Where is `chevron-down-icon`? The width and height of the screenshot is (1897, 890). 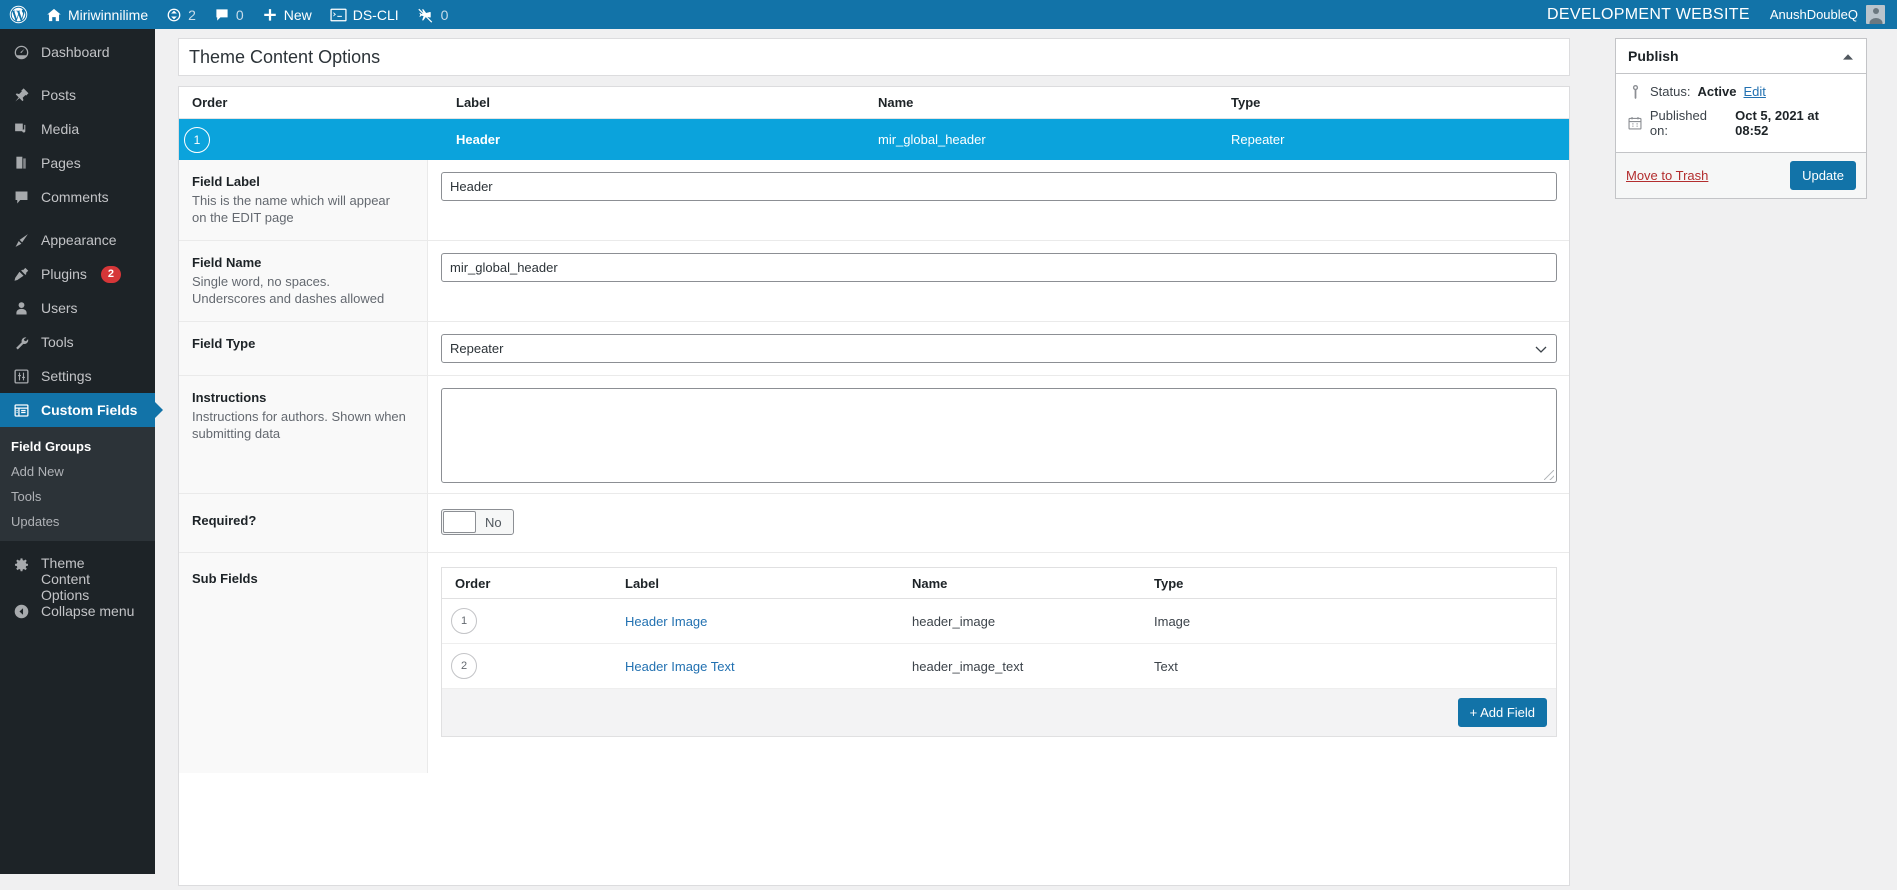 chevron-down-icon is located at coordinates (1541, 348).